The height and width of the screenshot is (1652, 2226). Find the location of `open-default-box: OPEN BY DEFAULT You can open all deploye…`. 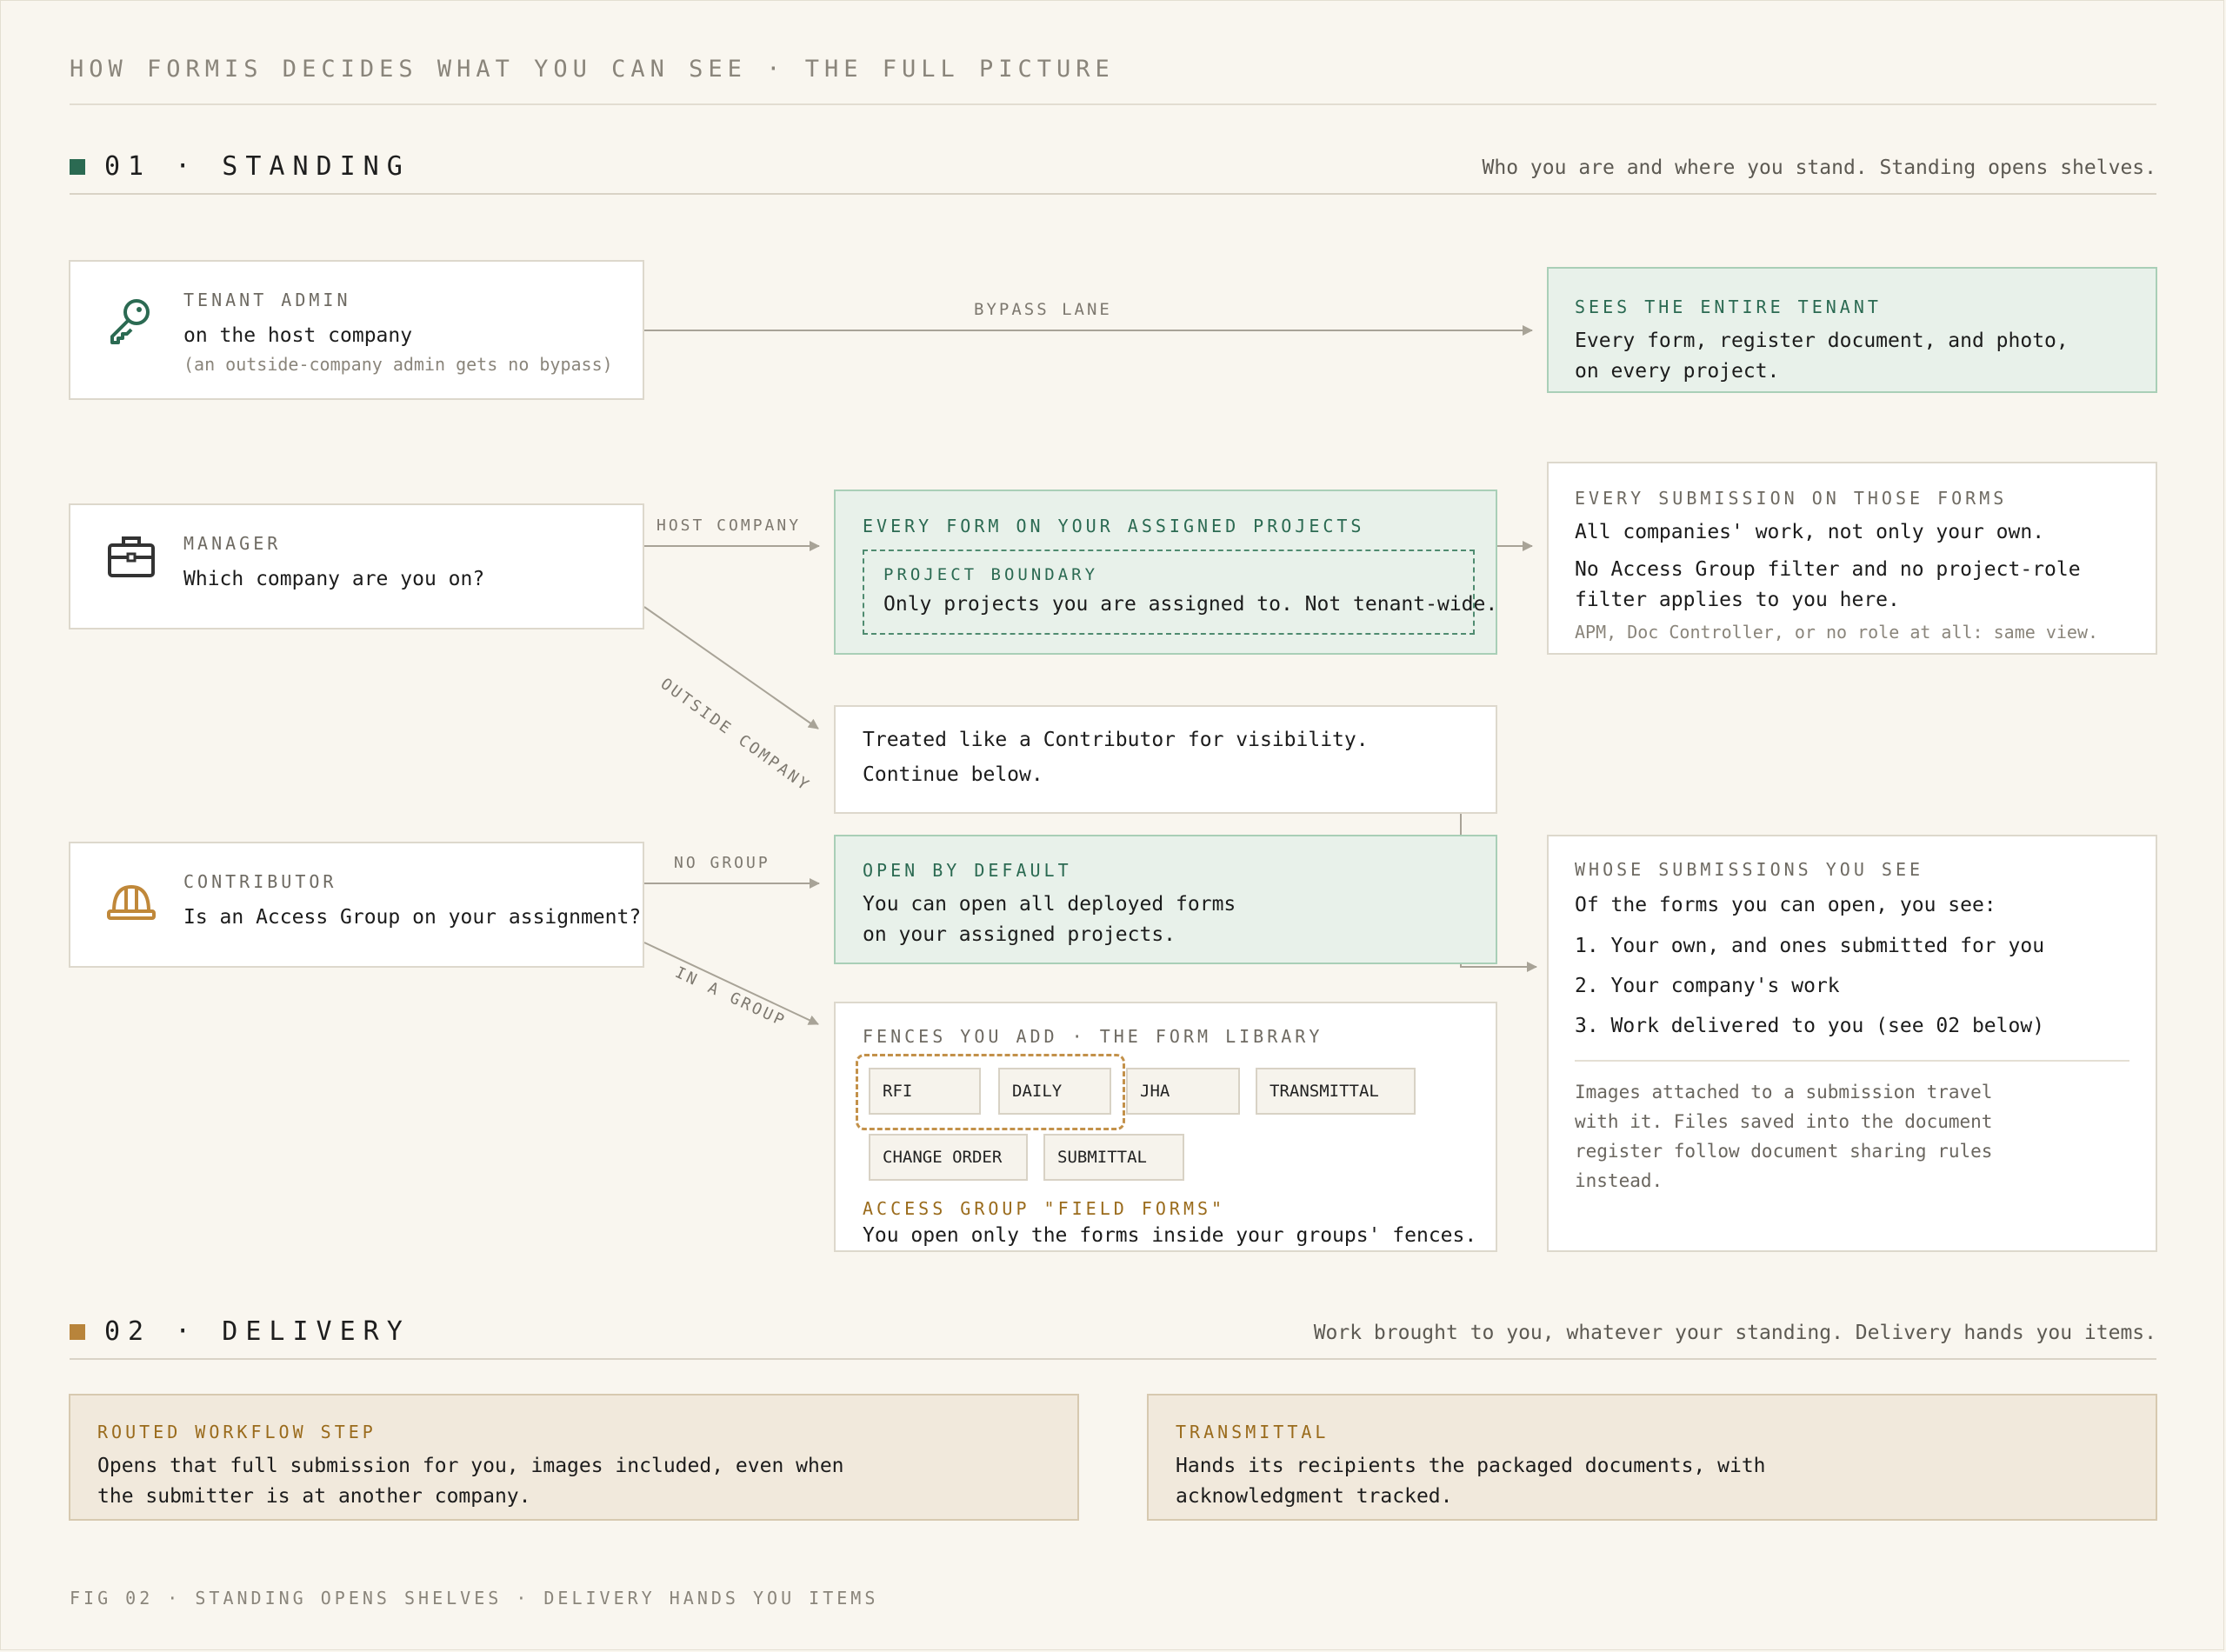

open-default-box: OPEN BY DEFAULT You can open all deploye… is located at coordinates (1165, 899).